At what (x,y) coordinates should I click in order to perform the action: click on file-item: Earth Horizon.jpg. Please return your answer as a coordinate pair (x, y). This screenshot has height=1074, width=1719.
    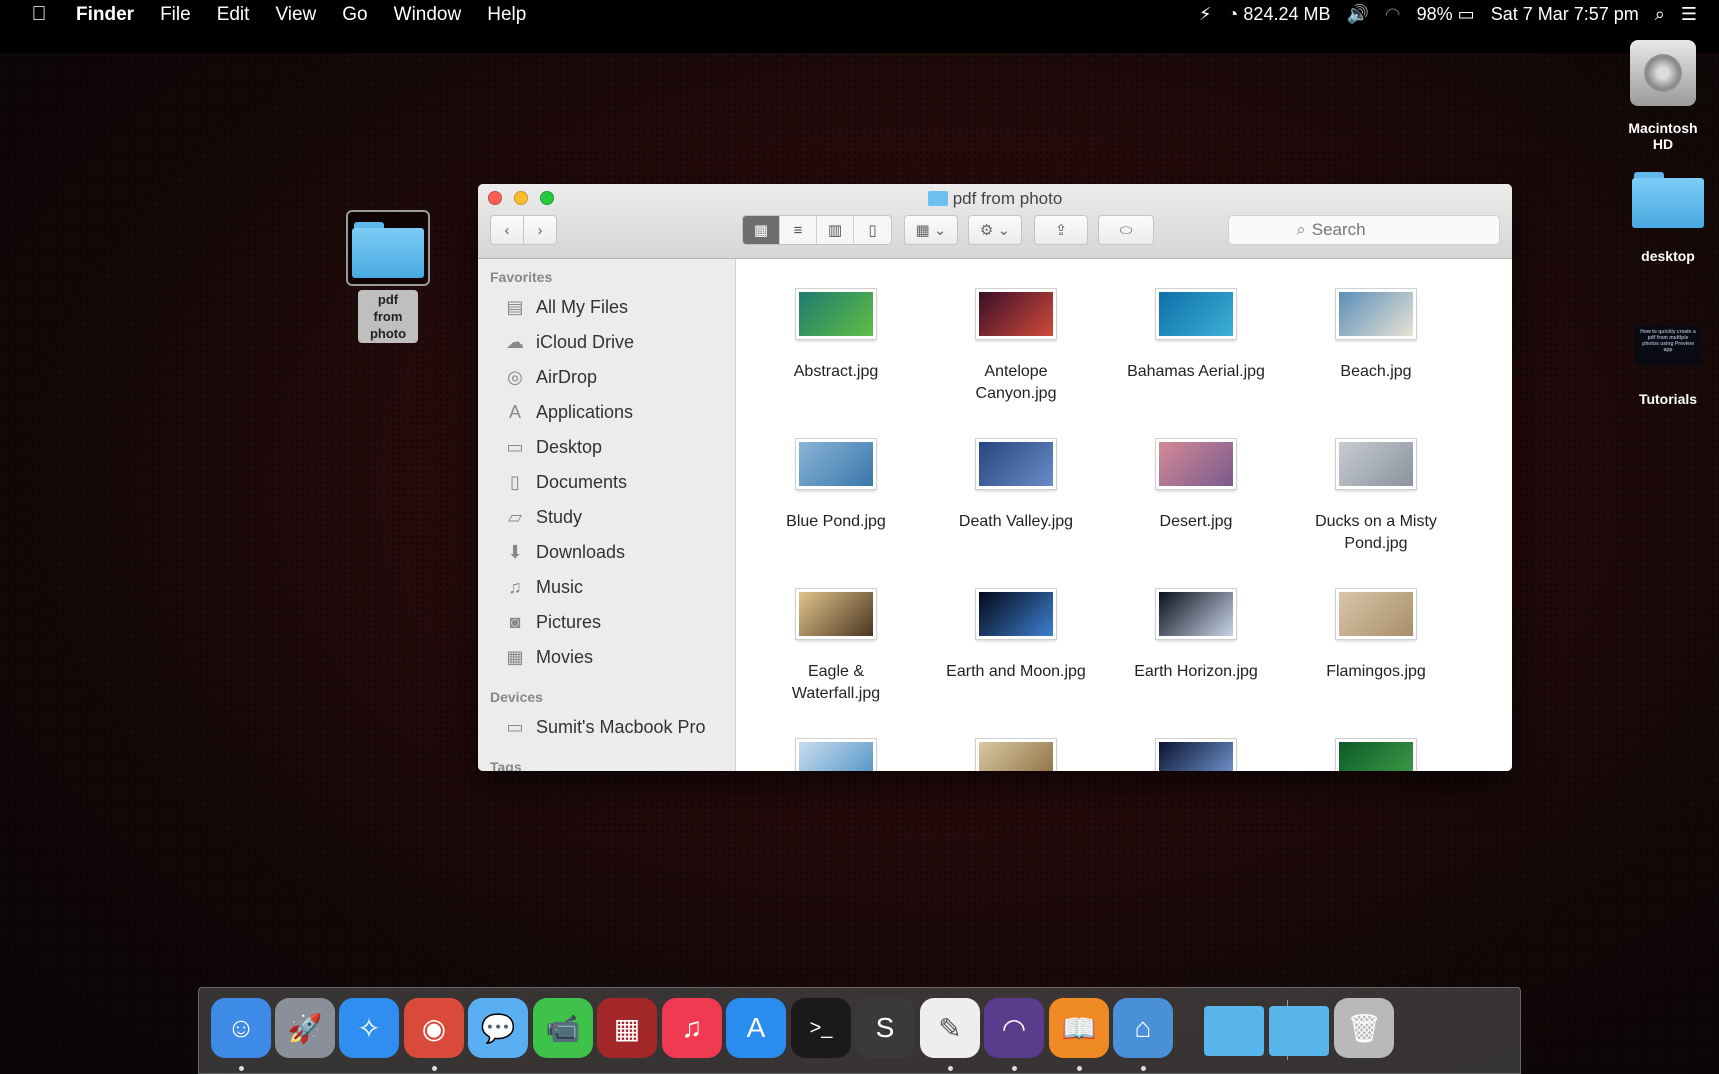
    Looking at the image, I should click on (1196, 636).